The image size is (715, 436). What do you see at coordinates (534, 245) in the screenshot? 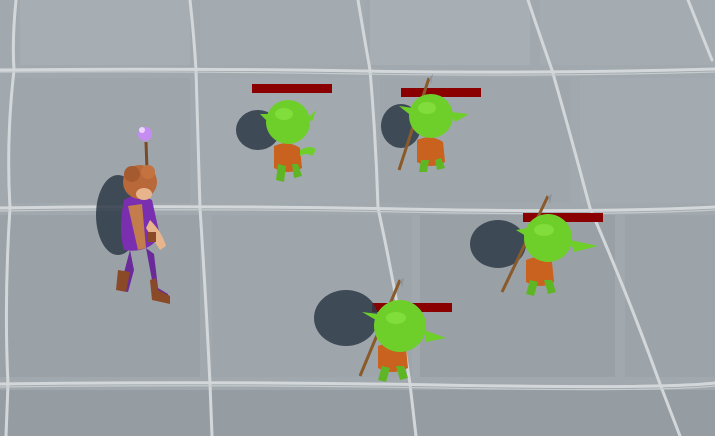
I see `goblin-3-sprite` at bounding box center [534, 245].